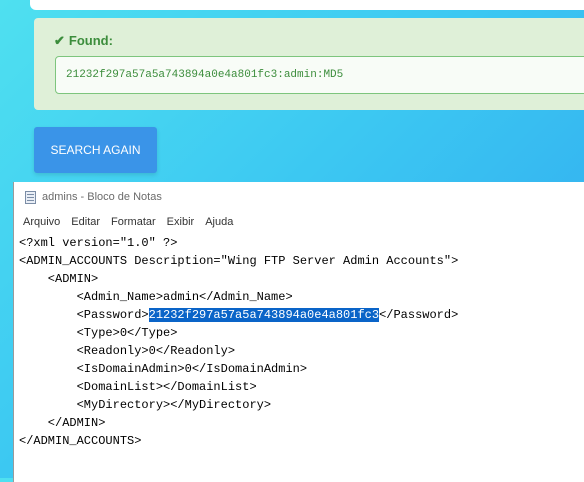 The image size is (584, 482). What do you see at coordinates (264, 315) in the screenshot?
I see `selected-password-hash: 21232f297a57a5a743894a0e4a801fc3` at bounding box center [264, 315].